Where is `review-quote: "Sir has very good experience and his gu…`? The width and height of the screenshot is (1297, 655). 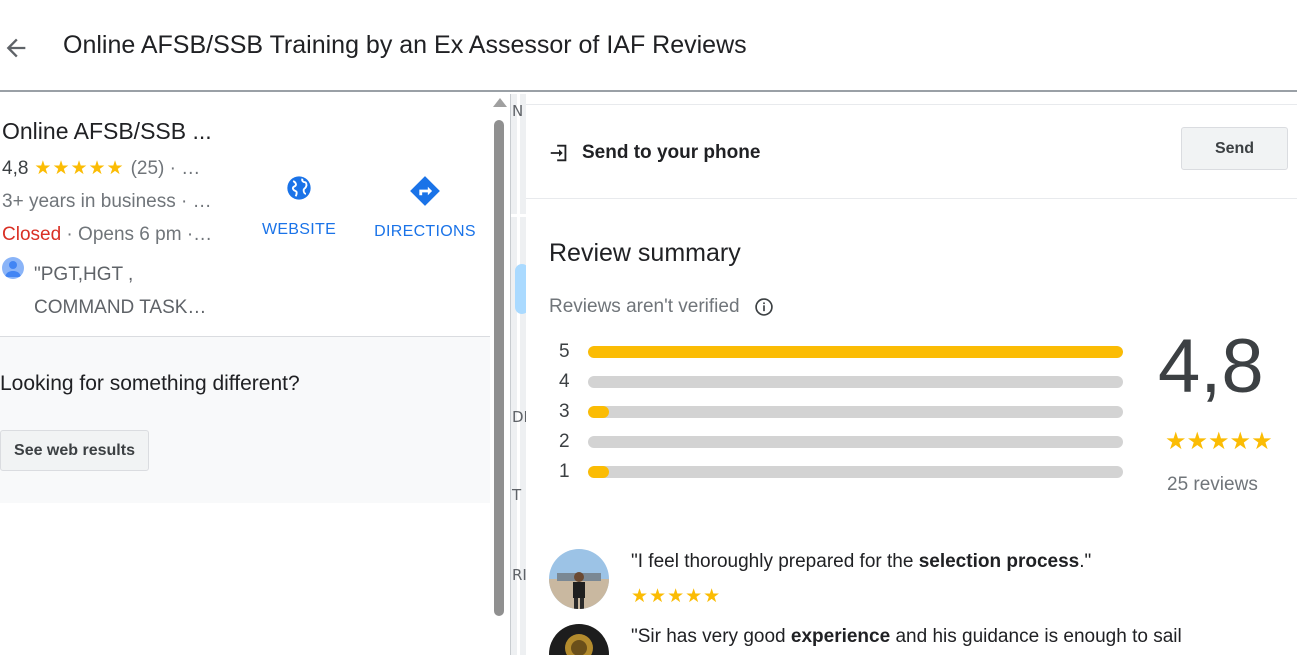
review-quote: "Sir has very good experience and his gu… is located at coordinates (906, 637).